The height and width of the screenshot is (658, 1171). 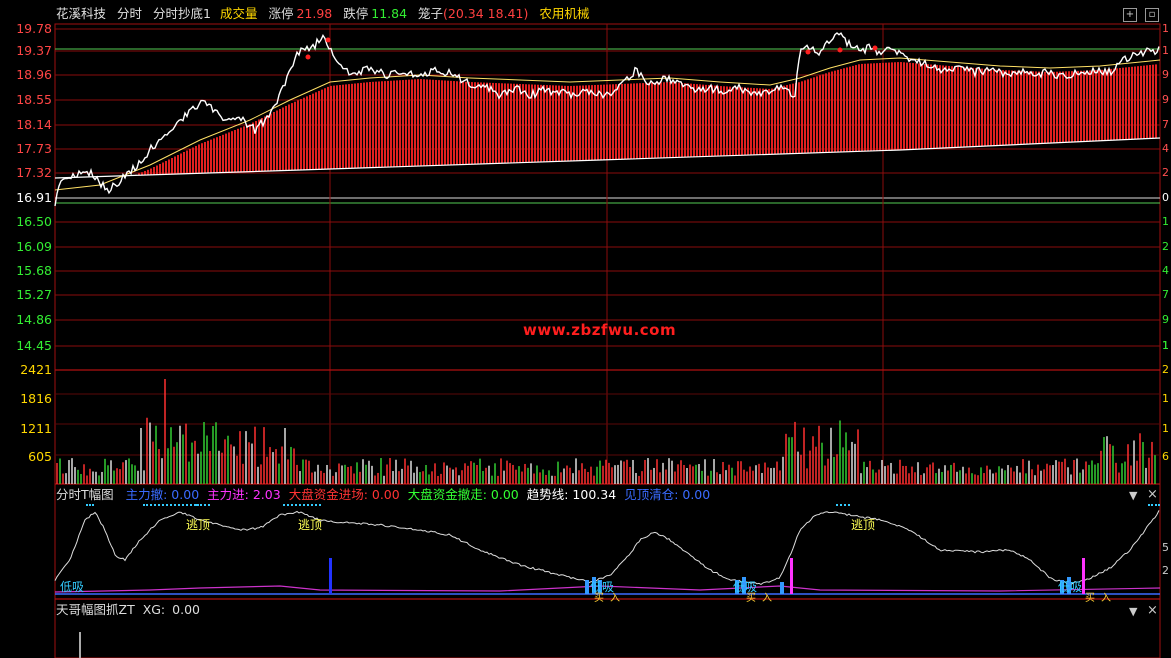 What do you see at coordinates (1165, 456) in the screenshot?
I see `right-volume-label: 6` at bounding box center [1165, 456].